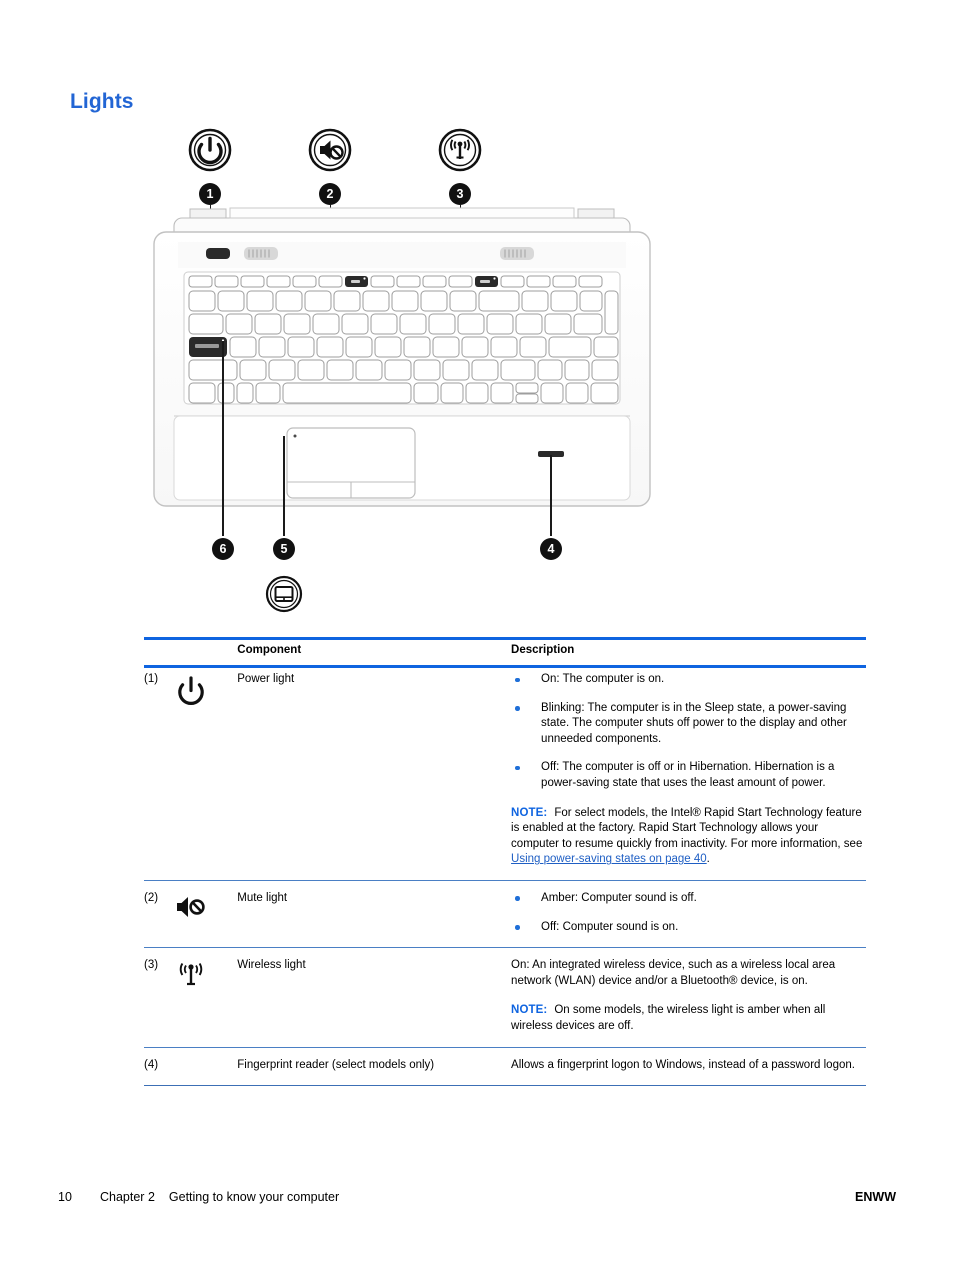  What do you see at coordinates (262, 897) in the screenshot?
I see `row-component-name: Mute light` at bounding box center [262, 897].